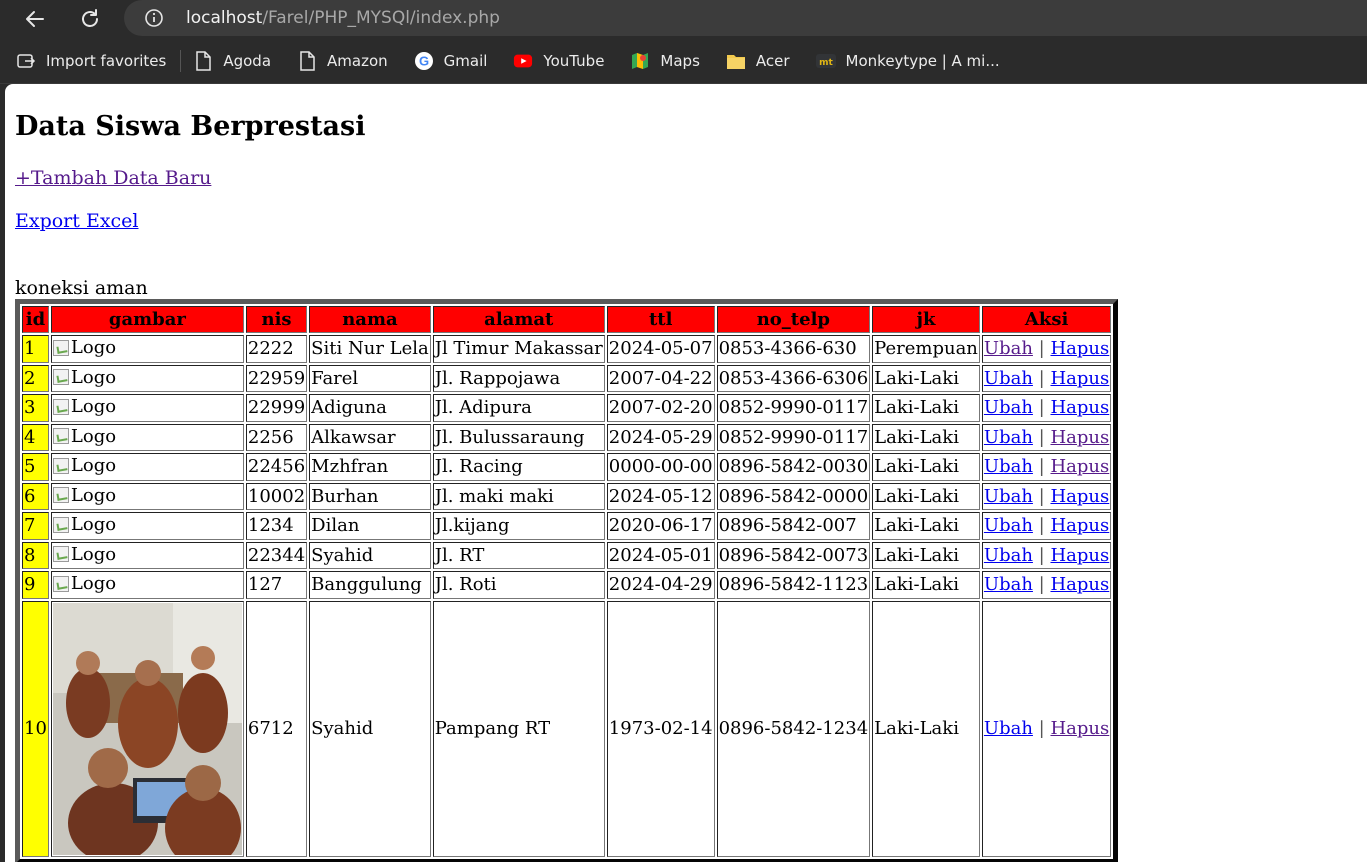 Image resolution: width=1367 pixels, height=862 pixels. I want to click on connection-status: koneksi aman, so click(81, 288).